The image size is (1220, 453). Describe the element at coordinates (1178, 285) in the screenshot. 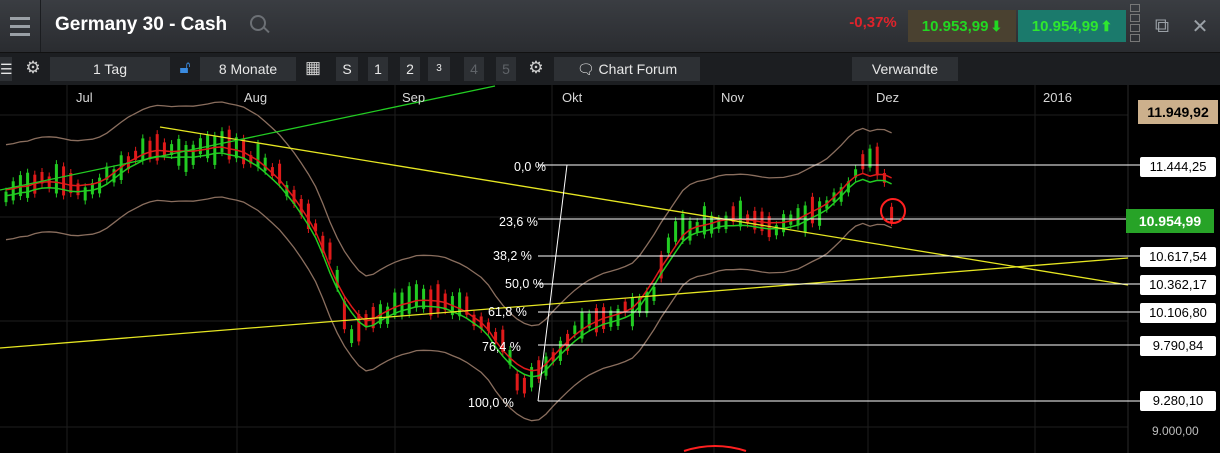

I see `fib-price-label: 10.362,17` at that location.